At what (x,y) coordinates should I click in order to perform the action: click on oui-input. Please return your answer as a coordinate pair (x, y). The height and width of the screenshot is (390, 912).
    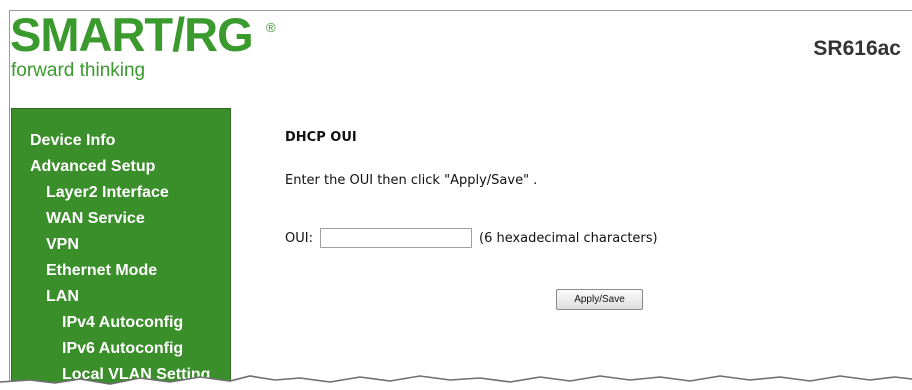
    Looking at the image, I should click on (396, 238).